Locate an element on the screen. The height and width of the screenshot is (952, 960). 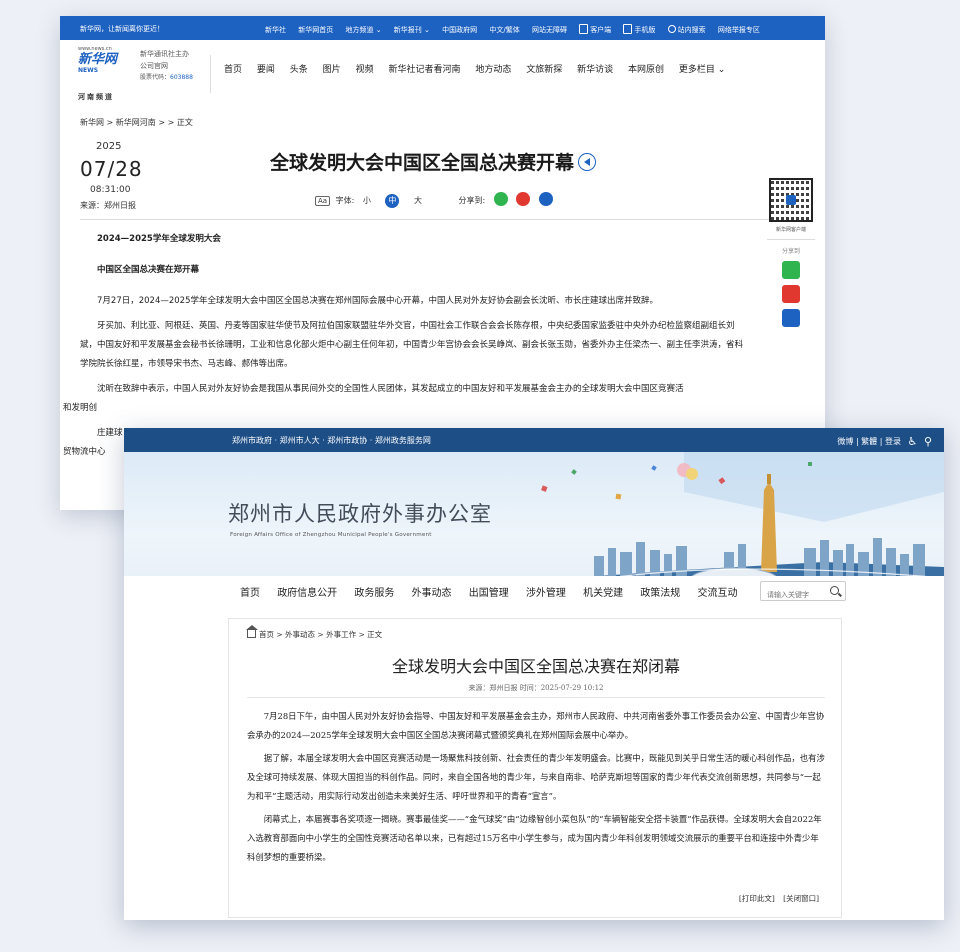
top-right-links: 微博 | 繁體 | 登录 ♿ ⚲ is located at coordinates (884, 441).